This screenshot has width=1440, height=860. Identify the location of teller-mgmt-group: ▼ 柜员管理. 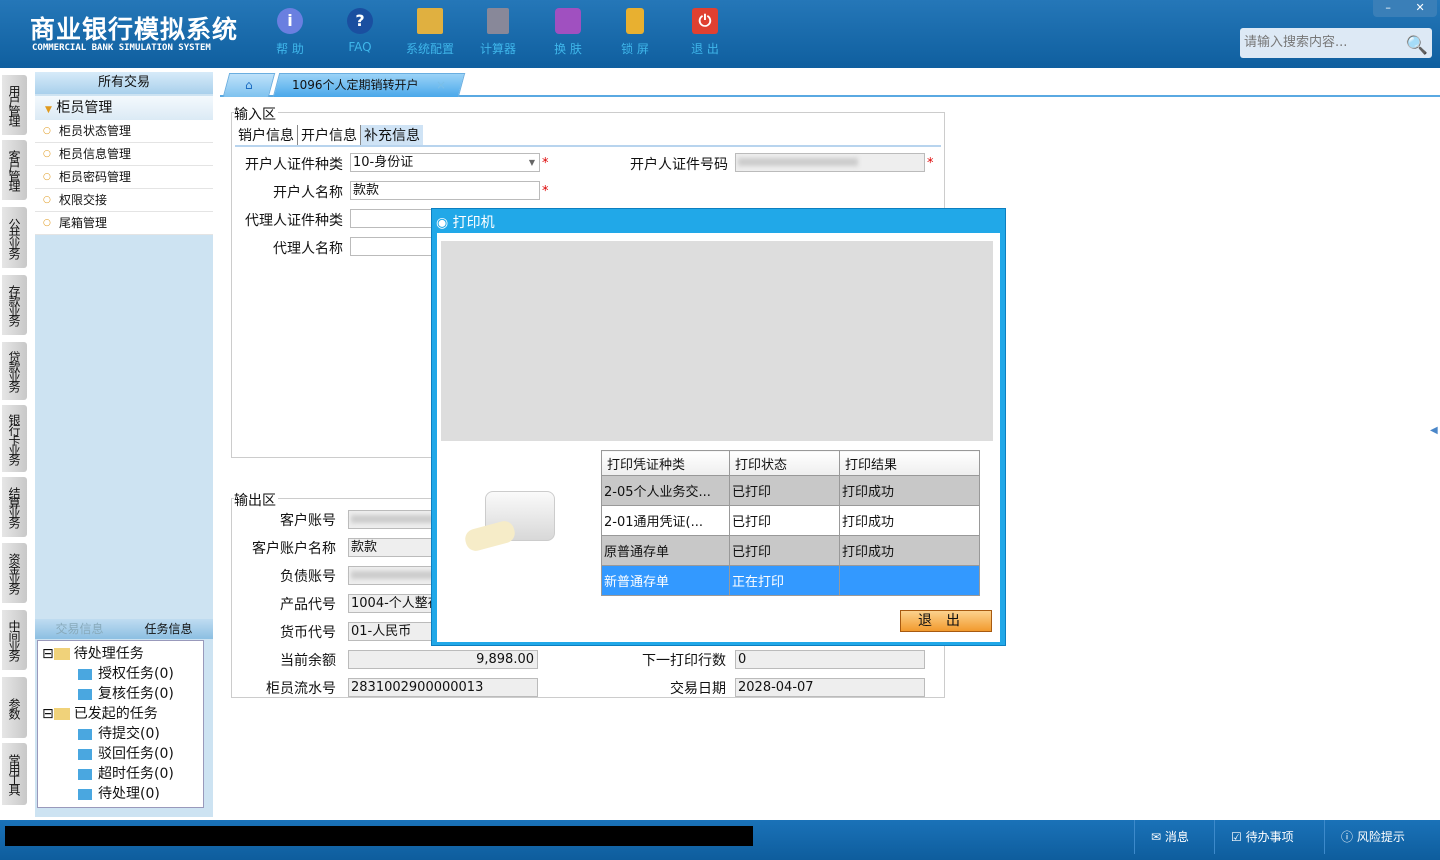
(124, 108).